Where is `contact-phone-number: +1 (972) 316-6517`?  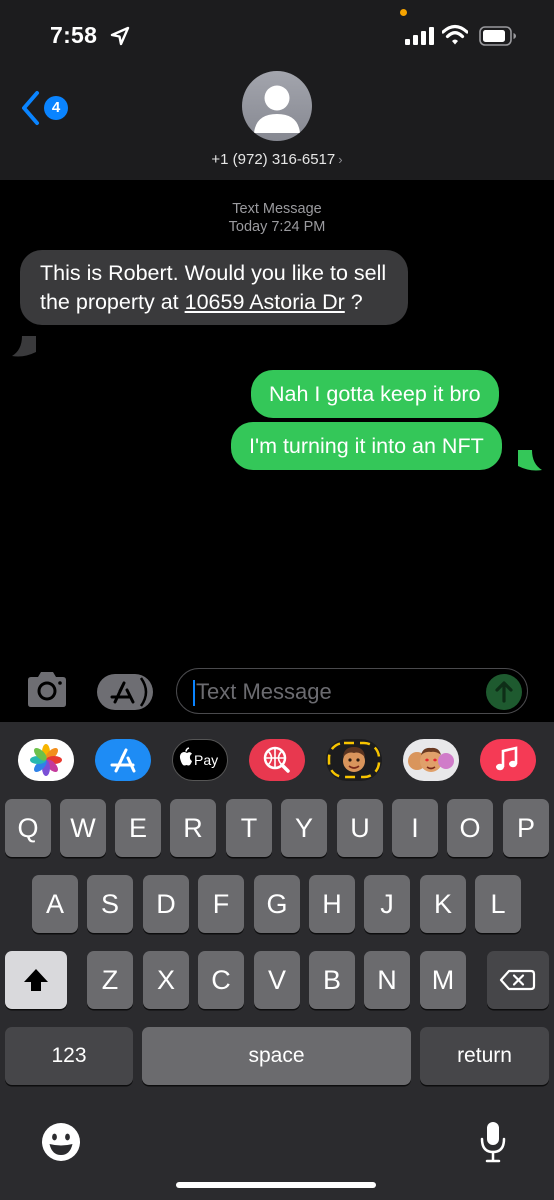
contact-phone-number: +1 (972) 316-6517 is located at coordinates (273, 159).